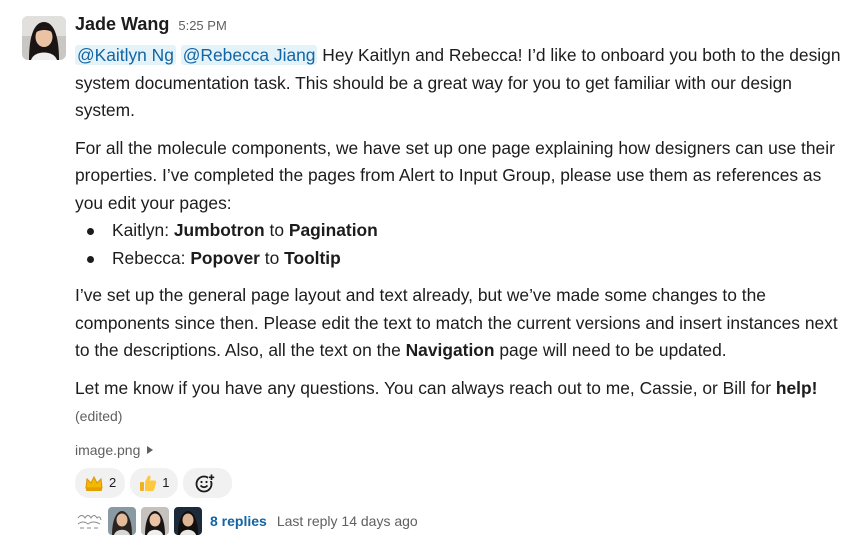  Describe the element at coordinates (166, 482) in the screenshot. I see `reaction-count: 1` at that location.